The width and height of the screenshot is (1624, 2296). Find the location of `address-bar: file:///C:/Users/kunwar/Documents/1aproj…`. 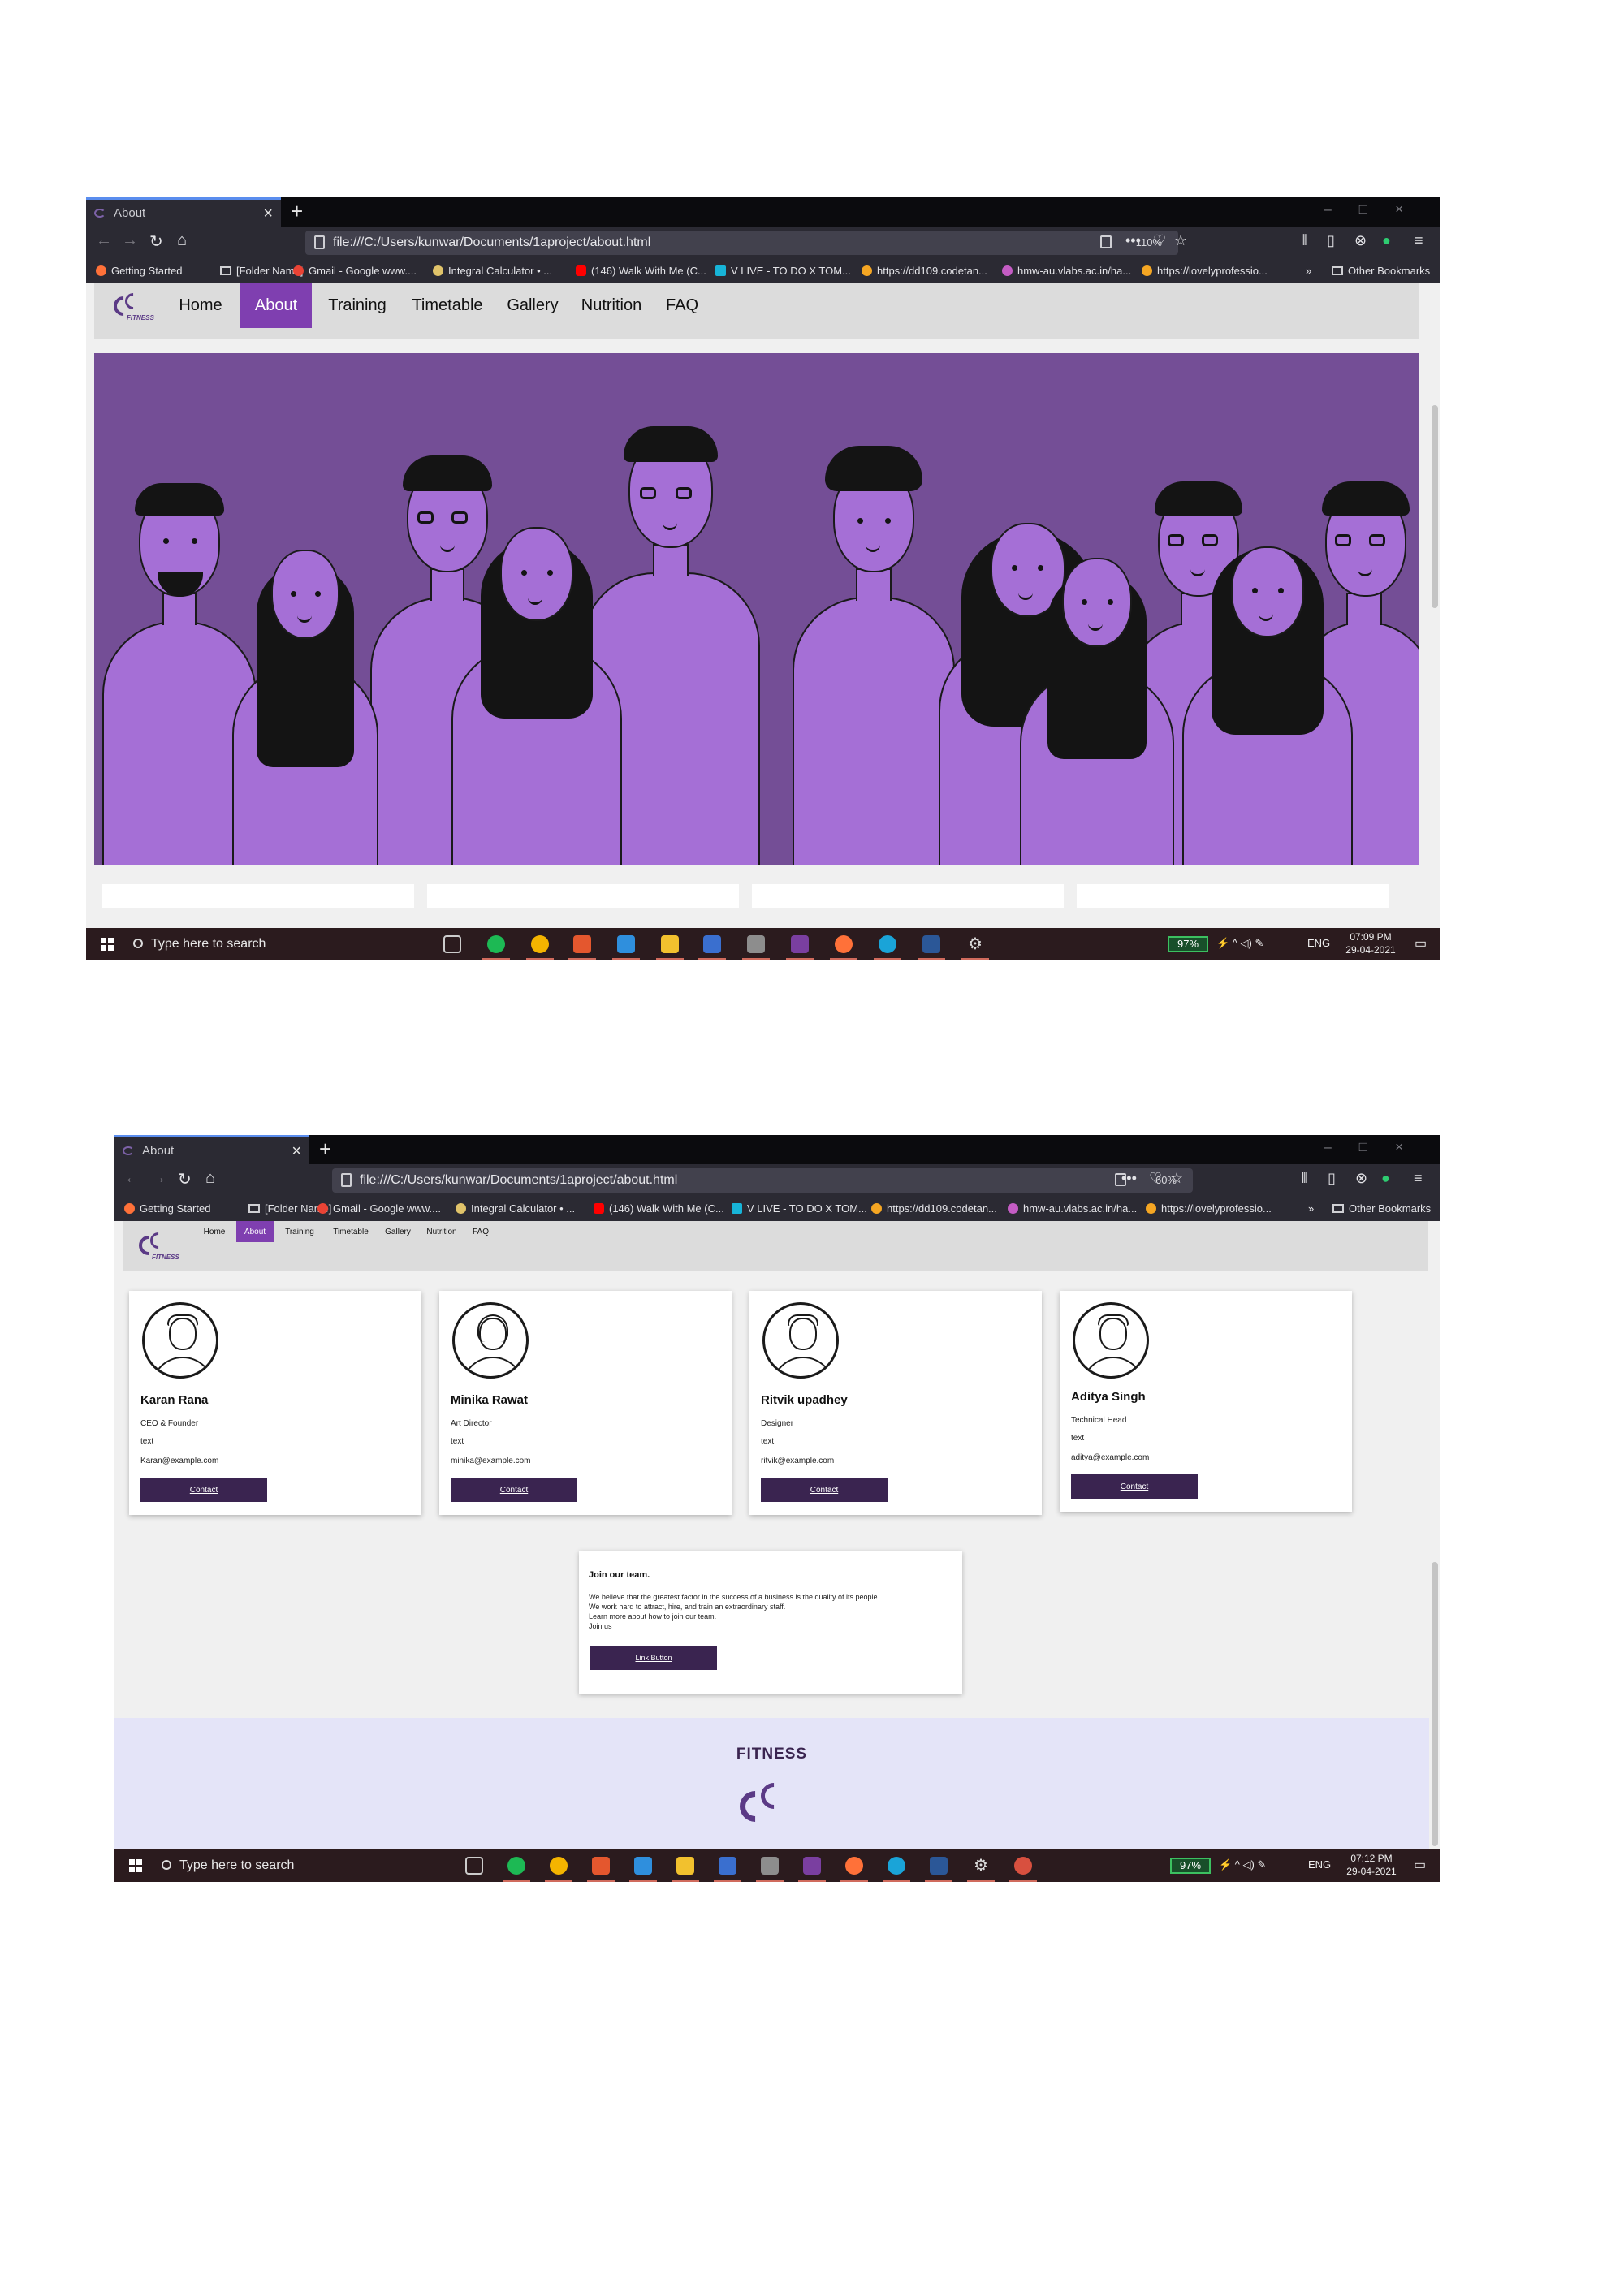

address-bar: file:///C:/Users/kunwar/Documents/1aproj… is located at coordinates (742, 243).